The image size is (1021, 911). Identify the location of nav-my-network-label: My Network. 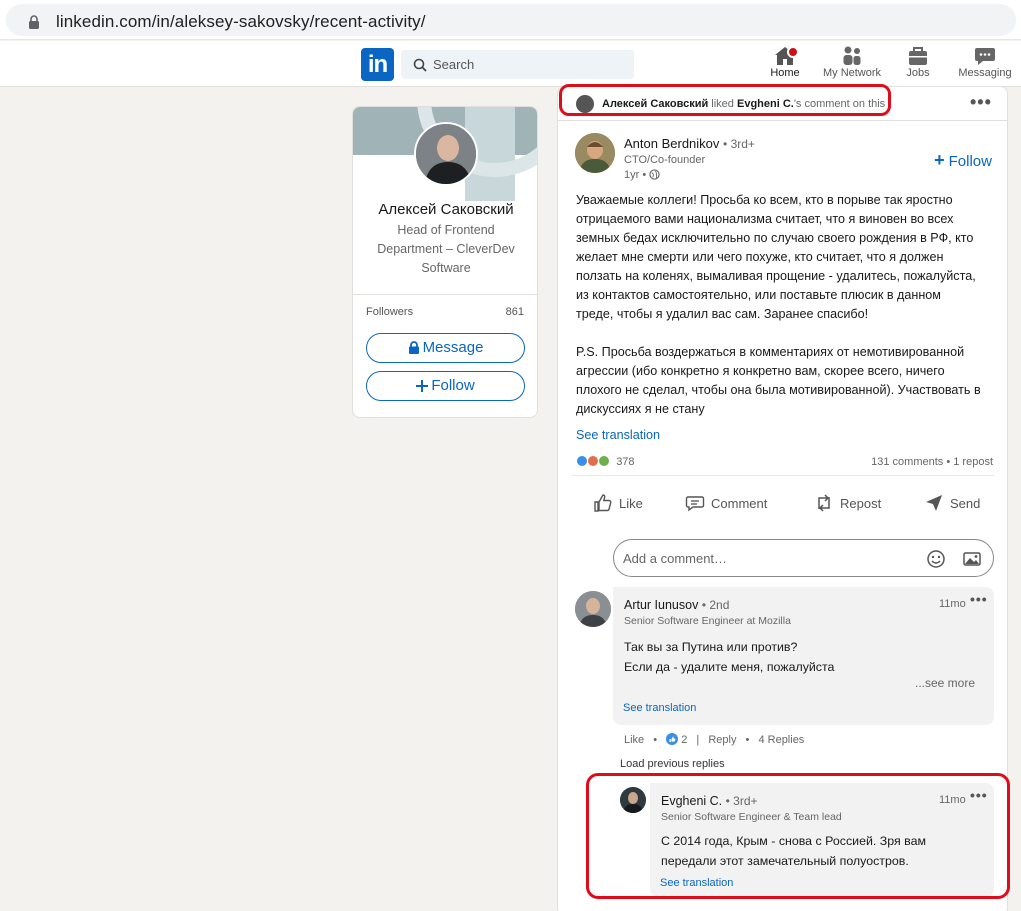
(852, 73).